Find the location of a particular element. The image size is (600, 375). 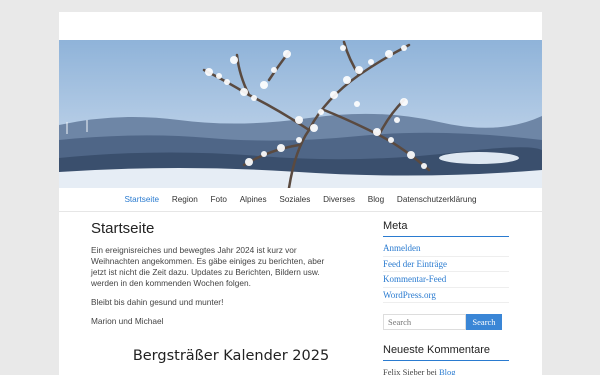

search-button: Search is located at coordinates (484, 322).